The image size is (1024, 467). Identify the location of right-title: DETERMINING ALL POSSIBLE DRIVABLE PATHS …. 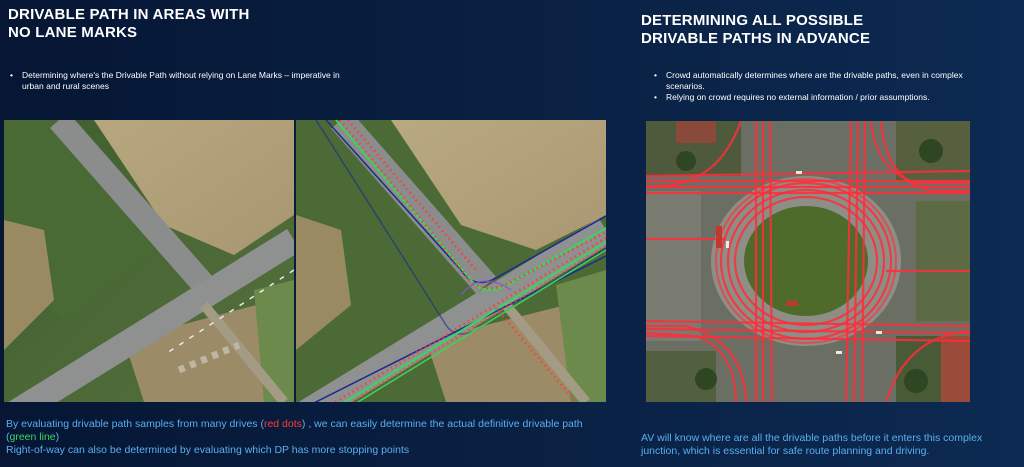
(756, 29).